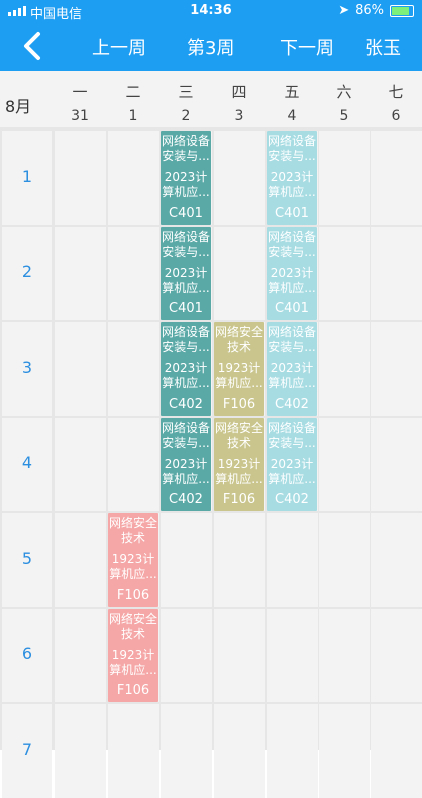  What do you see at coordinates (344, 116) in the screenshot?
I see `day-date: 5` at bounding box center [344, 116].